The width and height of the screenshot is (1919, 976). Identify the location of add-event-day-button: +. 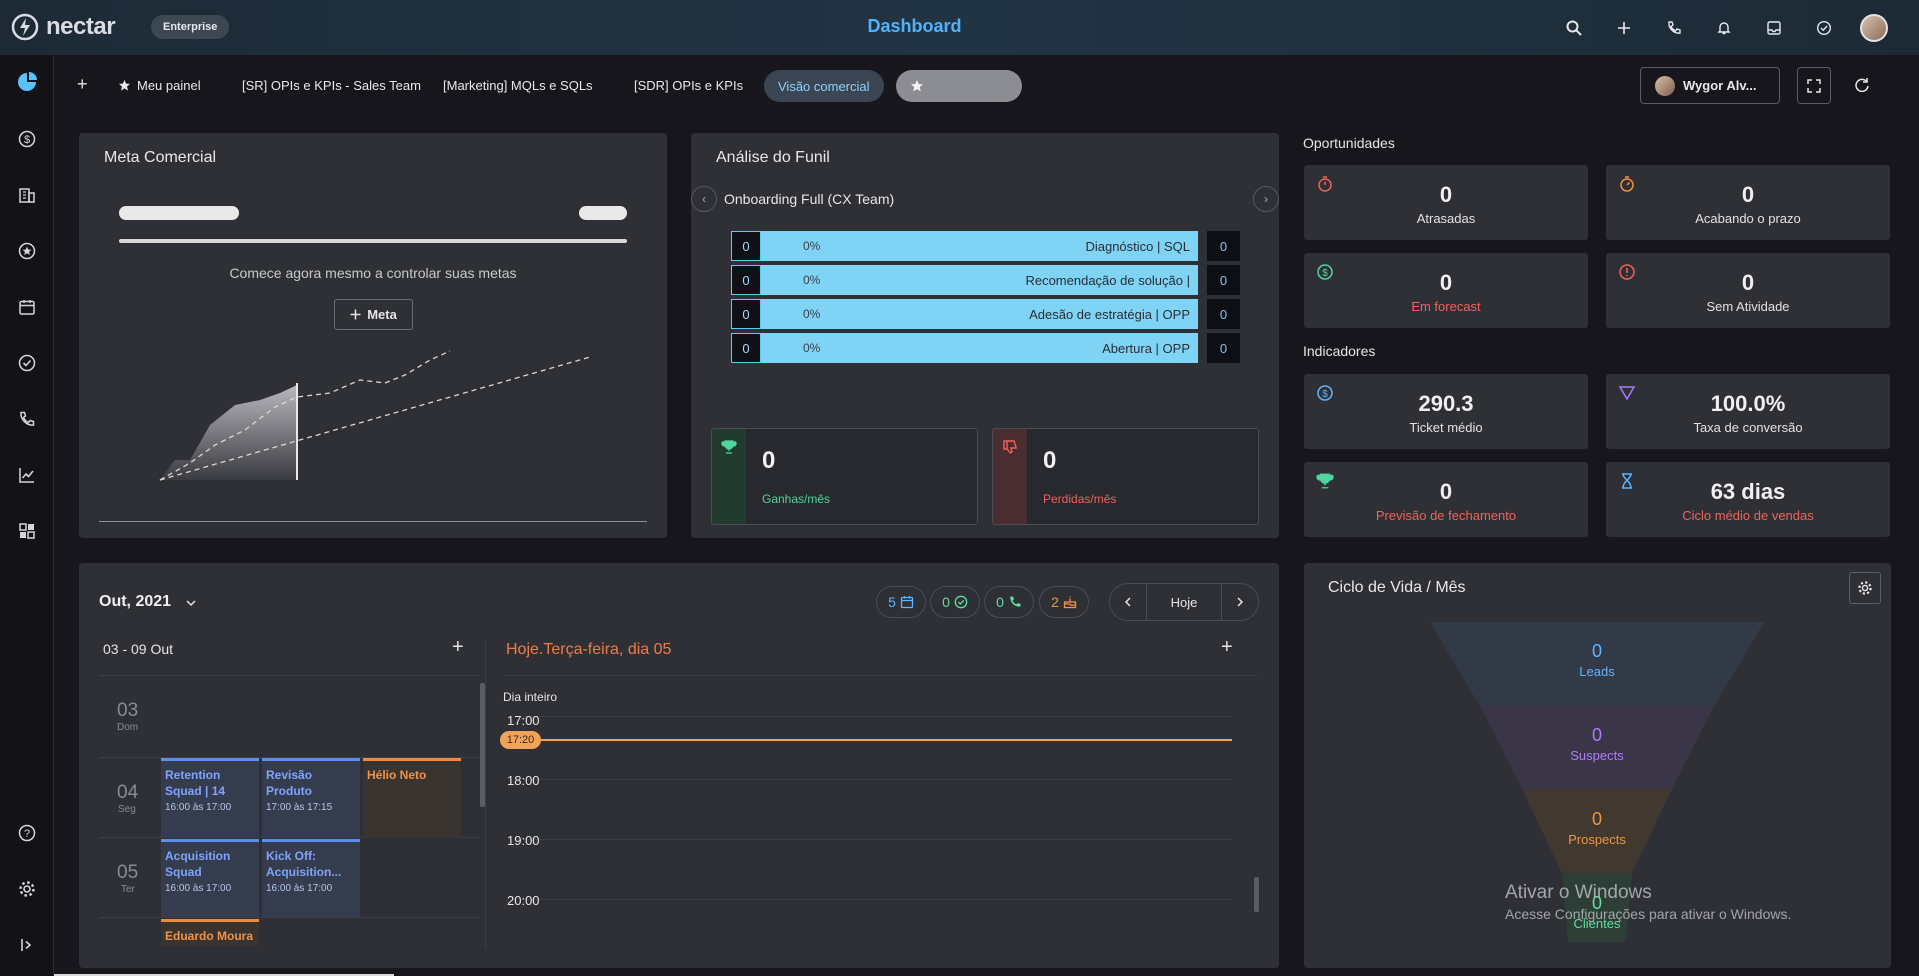
(1227, 647).